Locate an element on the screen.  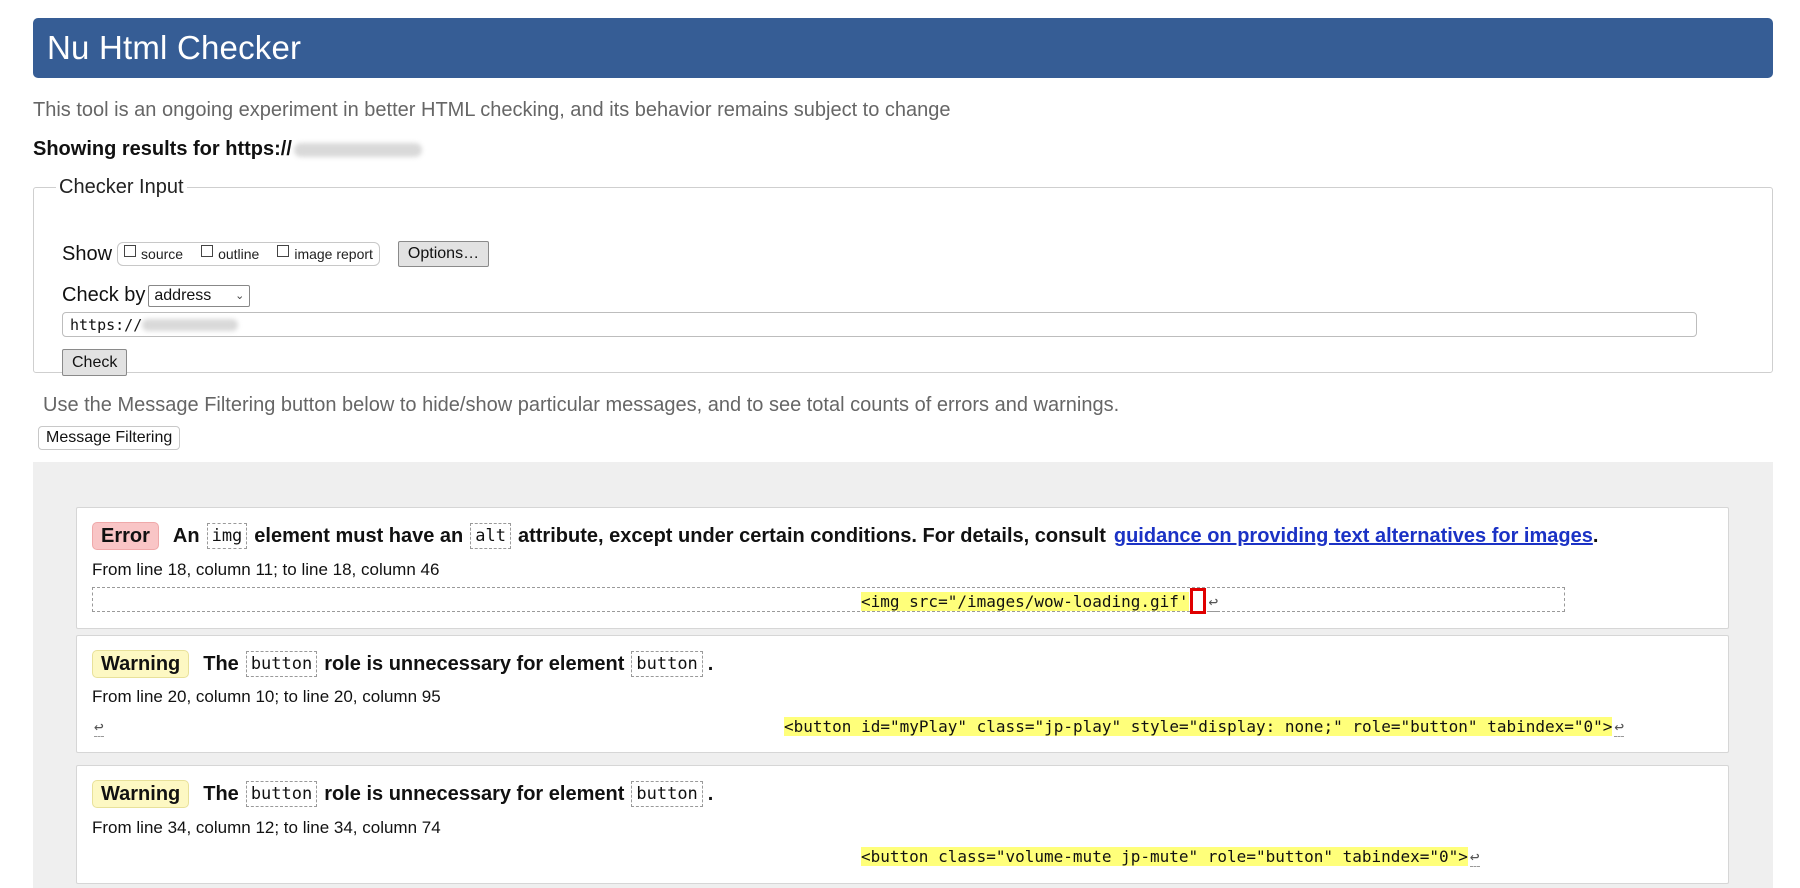
error-badge: Error is located at coordinates (125, 536).